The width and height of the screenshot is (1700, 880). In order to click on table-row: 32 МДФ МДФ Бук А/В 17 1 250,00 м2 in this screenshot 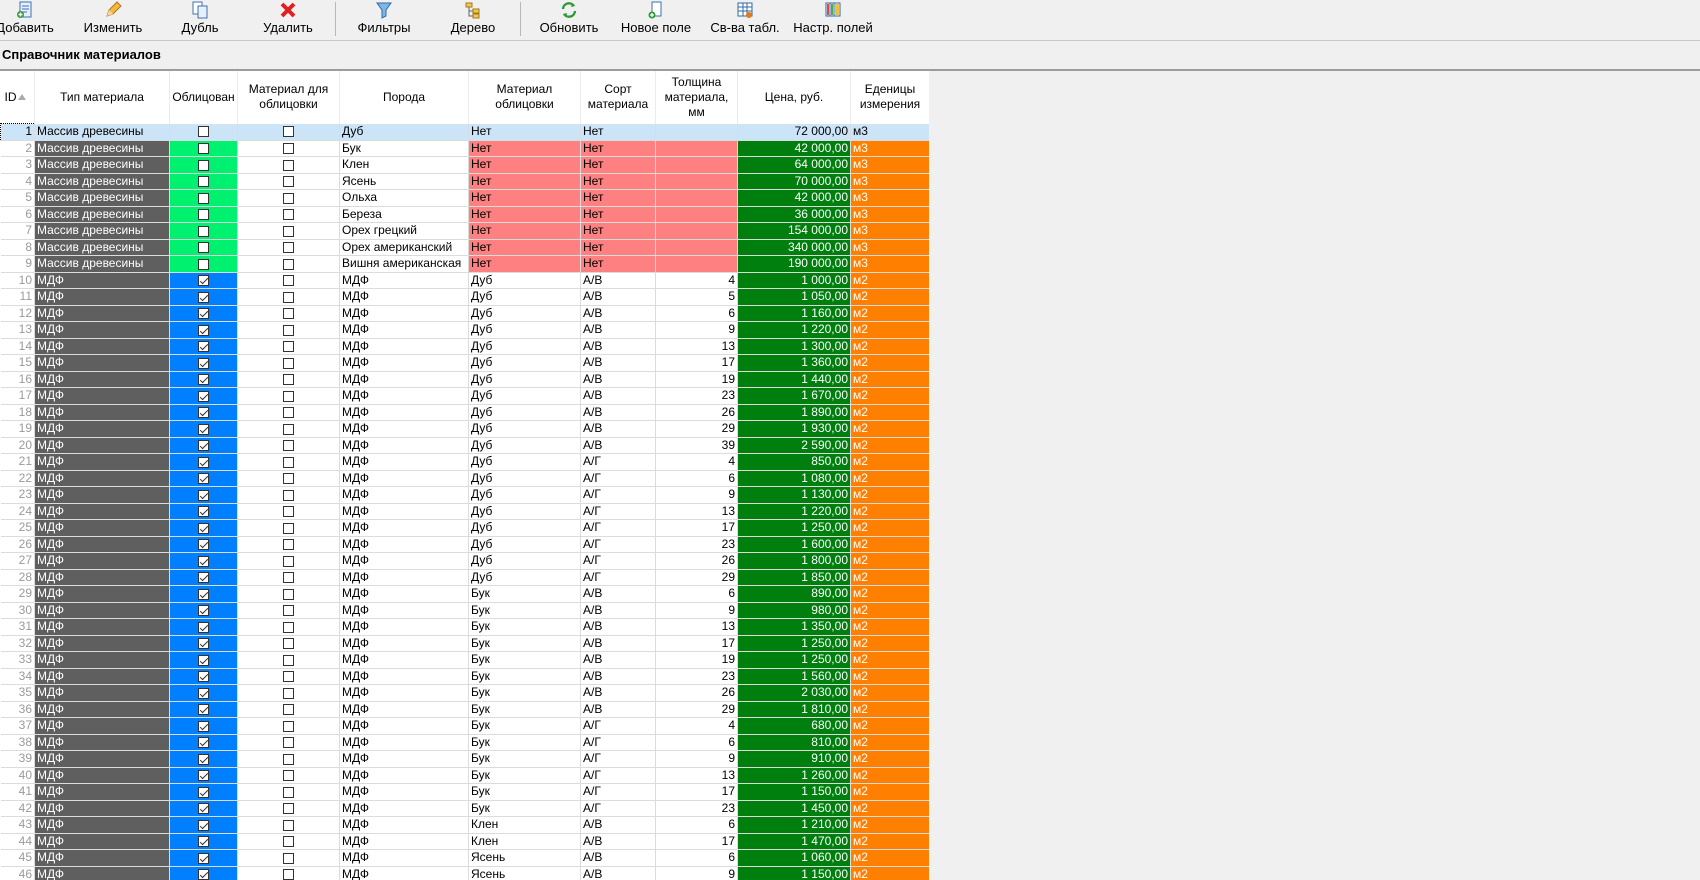, I will do `click(464, 643)`.